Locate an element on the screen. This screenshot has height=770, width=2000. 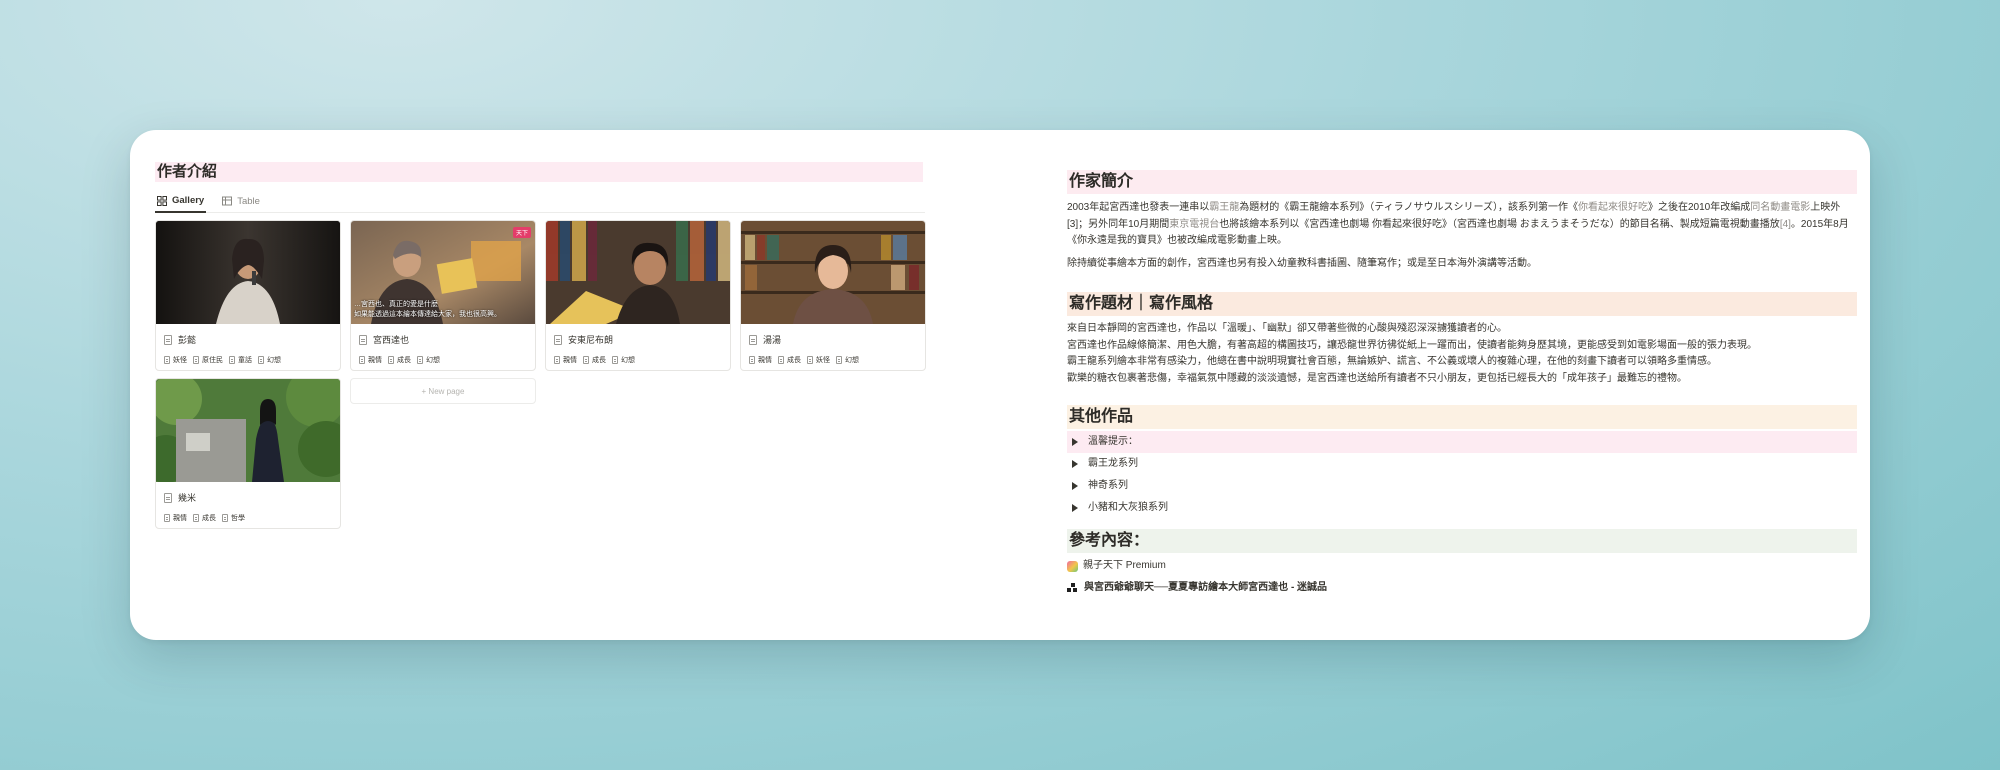
gallery-card: 幾米 親情 成長 哲學 is located at coordinates (248, 453).